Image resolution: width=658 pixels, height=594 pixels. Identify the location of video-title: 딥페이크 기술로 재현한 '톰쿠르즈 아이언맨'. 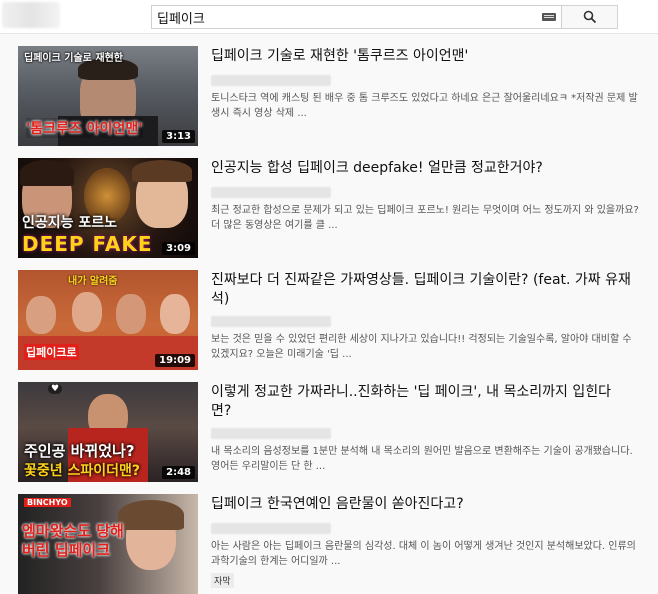
(421, 56).